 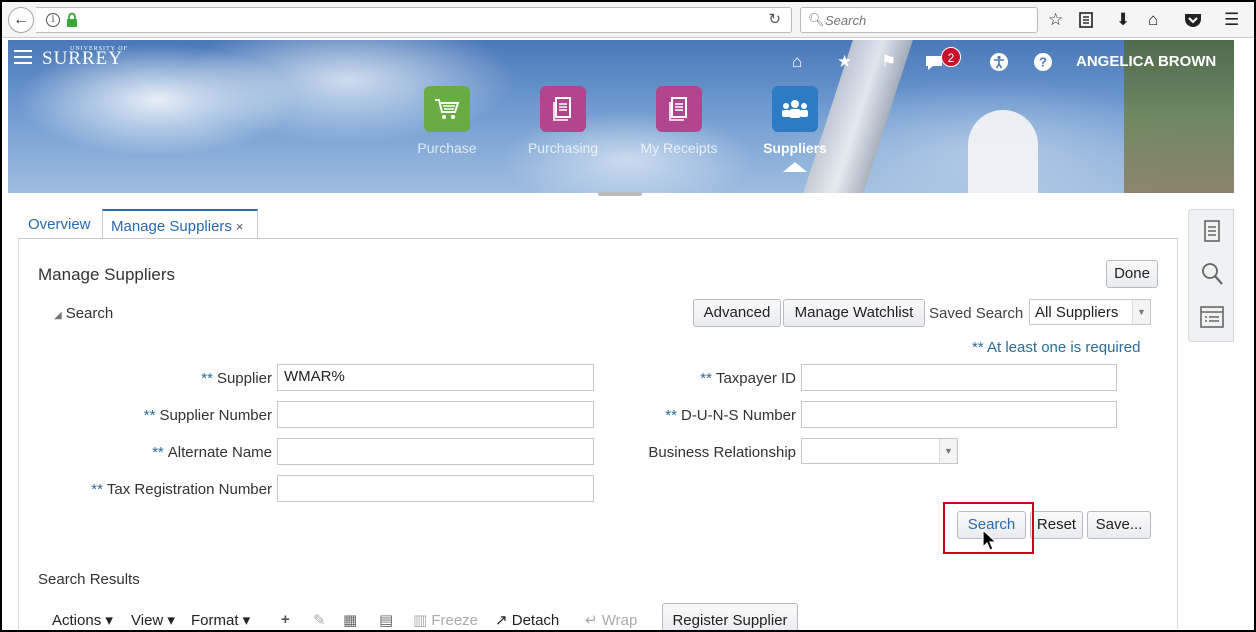 What do you see at coordinates (959, 377) in the screenshot?
I see `taxpayer-id-input` at bounding box center [959, 377].